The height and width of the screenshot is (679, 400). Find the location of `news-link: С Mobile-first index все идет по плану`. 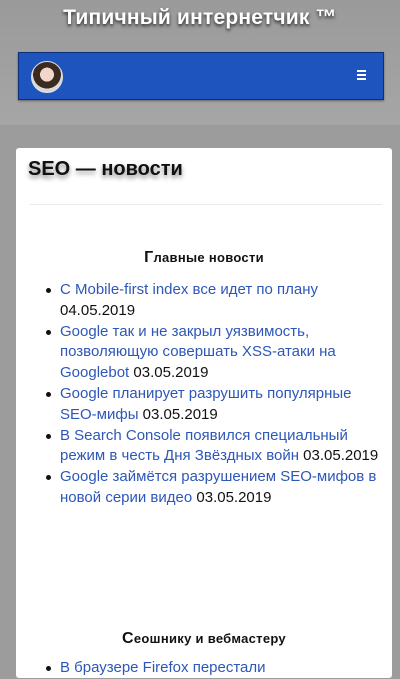

news-link: С Mobile-first index все идет по плану is located at coordinates (189, 289).